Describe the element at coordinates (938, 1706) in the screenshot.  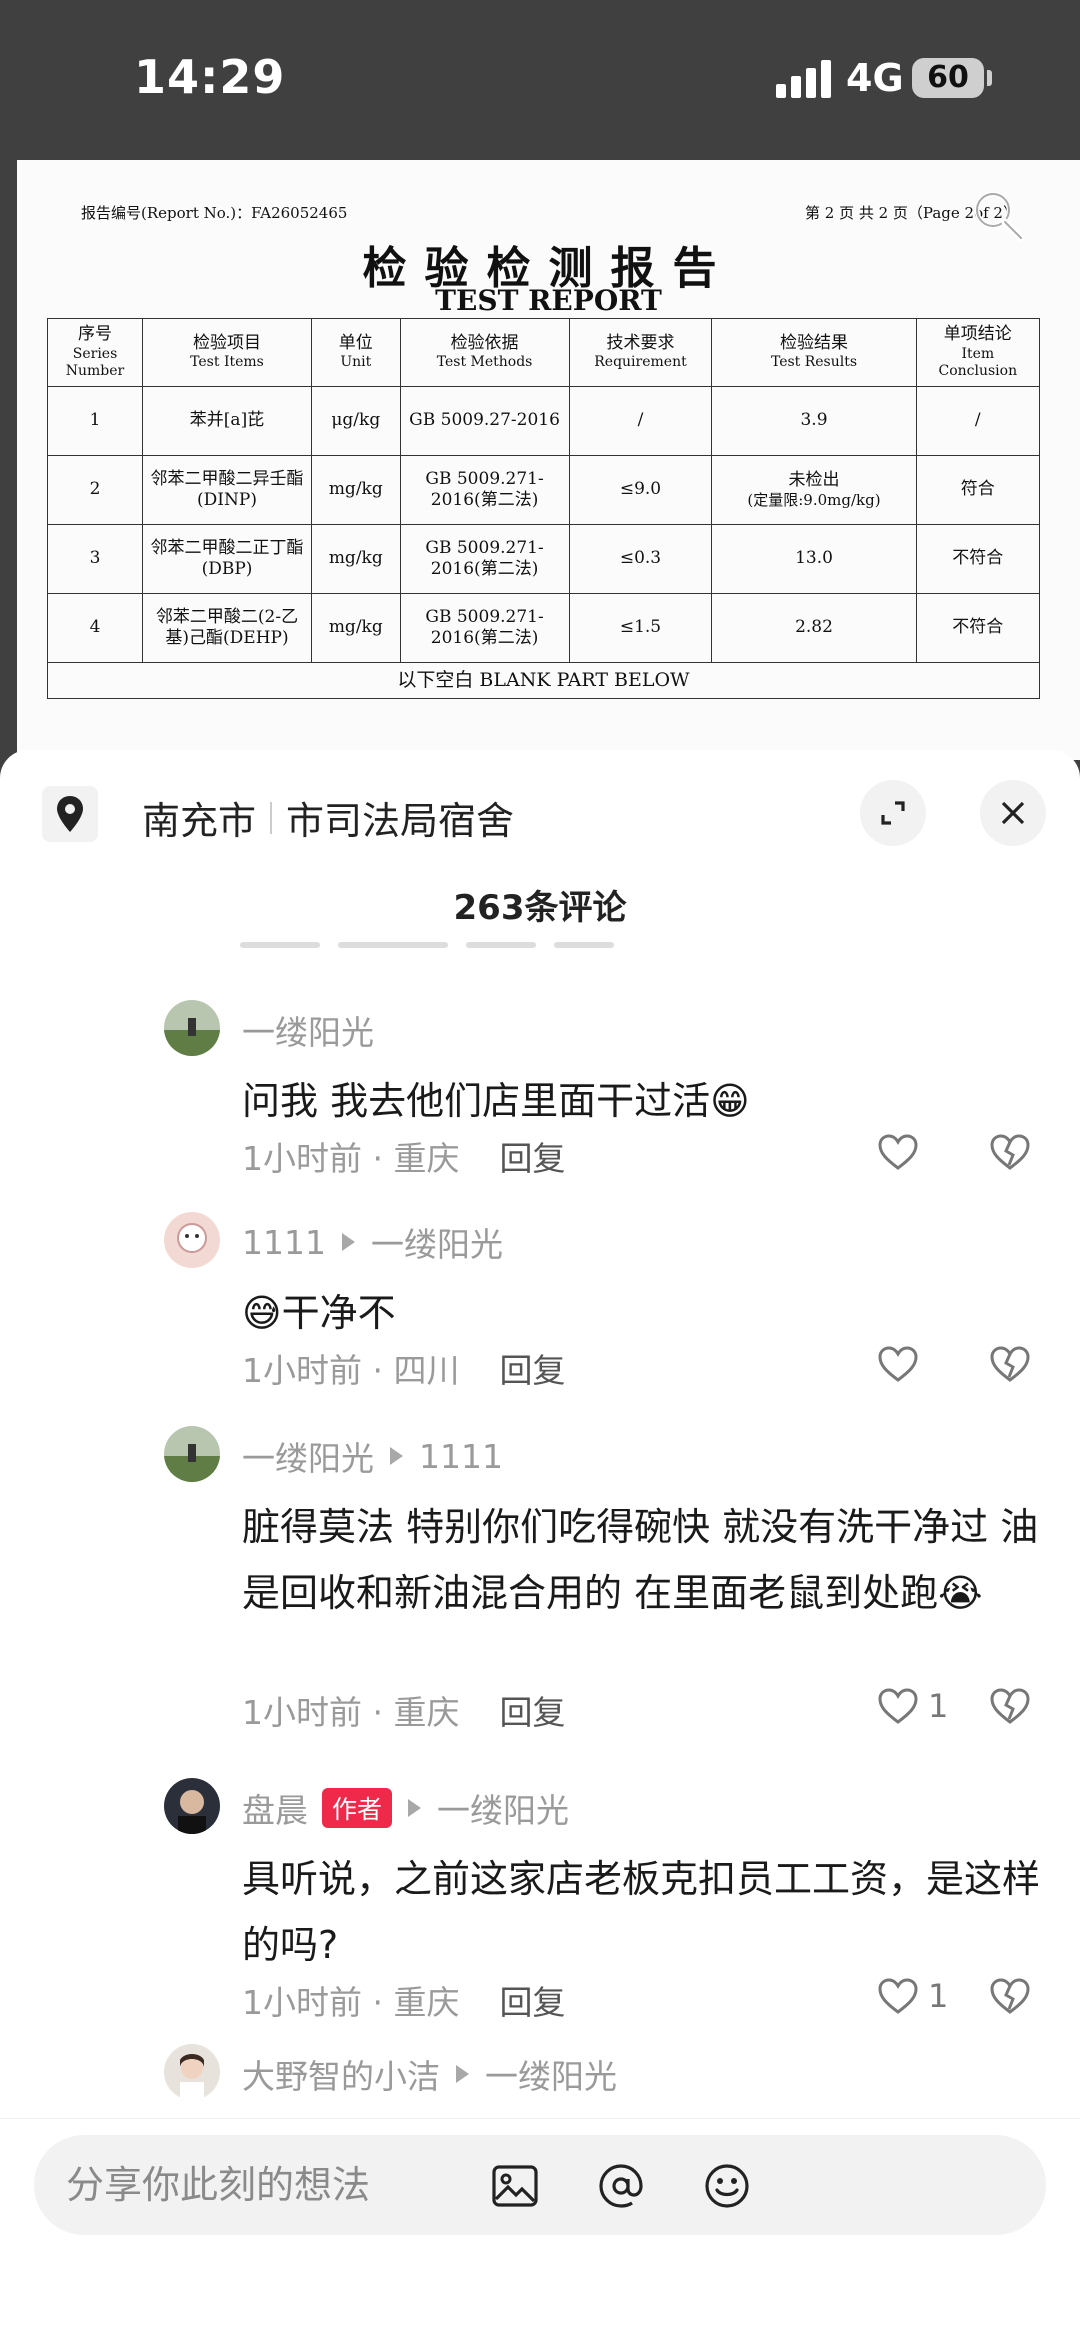
I see `like-count: 1` at that location.